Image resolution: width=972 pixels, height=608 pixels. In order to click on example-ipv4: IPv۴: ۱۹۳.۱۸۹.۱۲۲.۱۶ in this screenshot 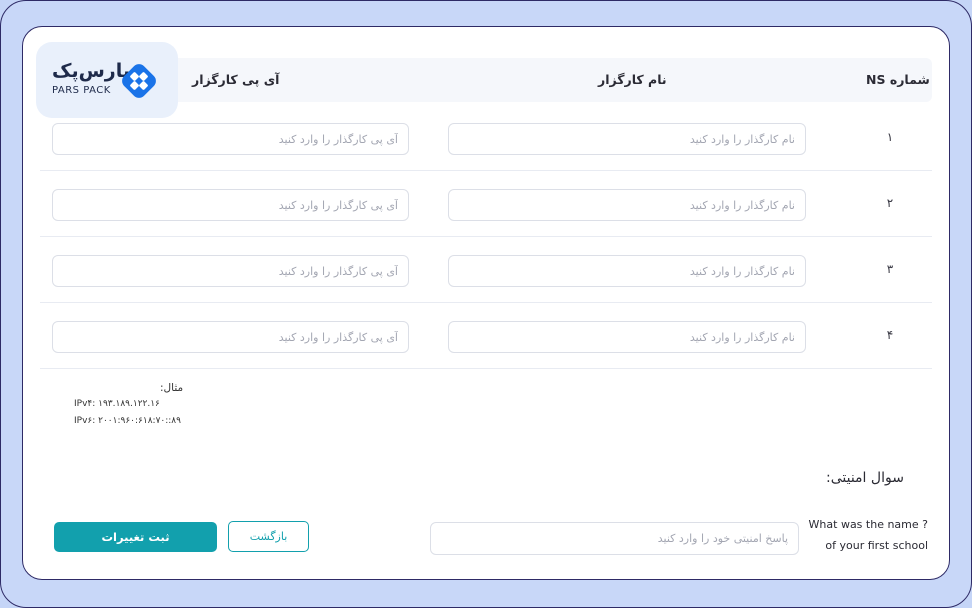, I will do `click(117, 404)`.